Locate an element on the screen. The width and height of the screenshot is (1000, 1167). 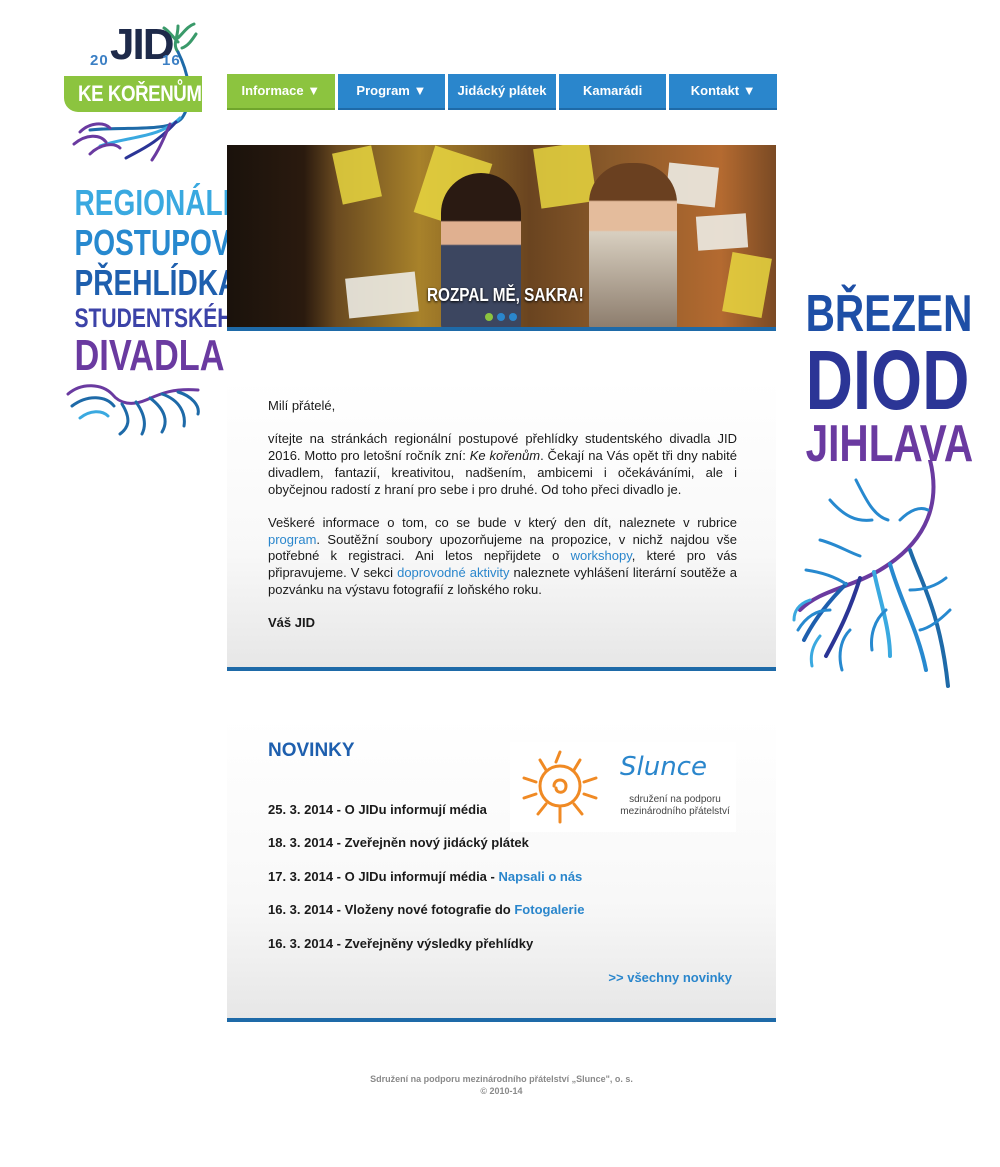
jid-logo: 20 JID 16 KE KOŘENŮM is located at coordinates (135, 93).